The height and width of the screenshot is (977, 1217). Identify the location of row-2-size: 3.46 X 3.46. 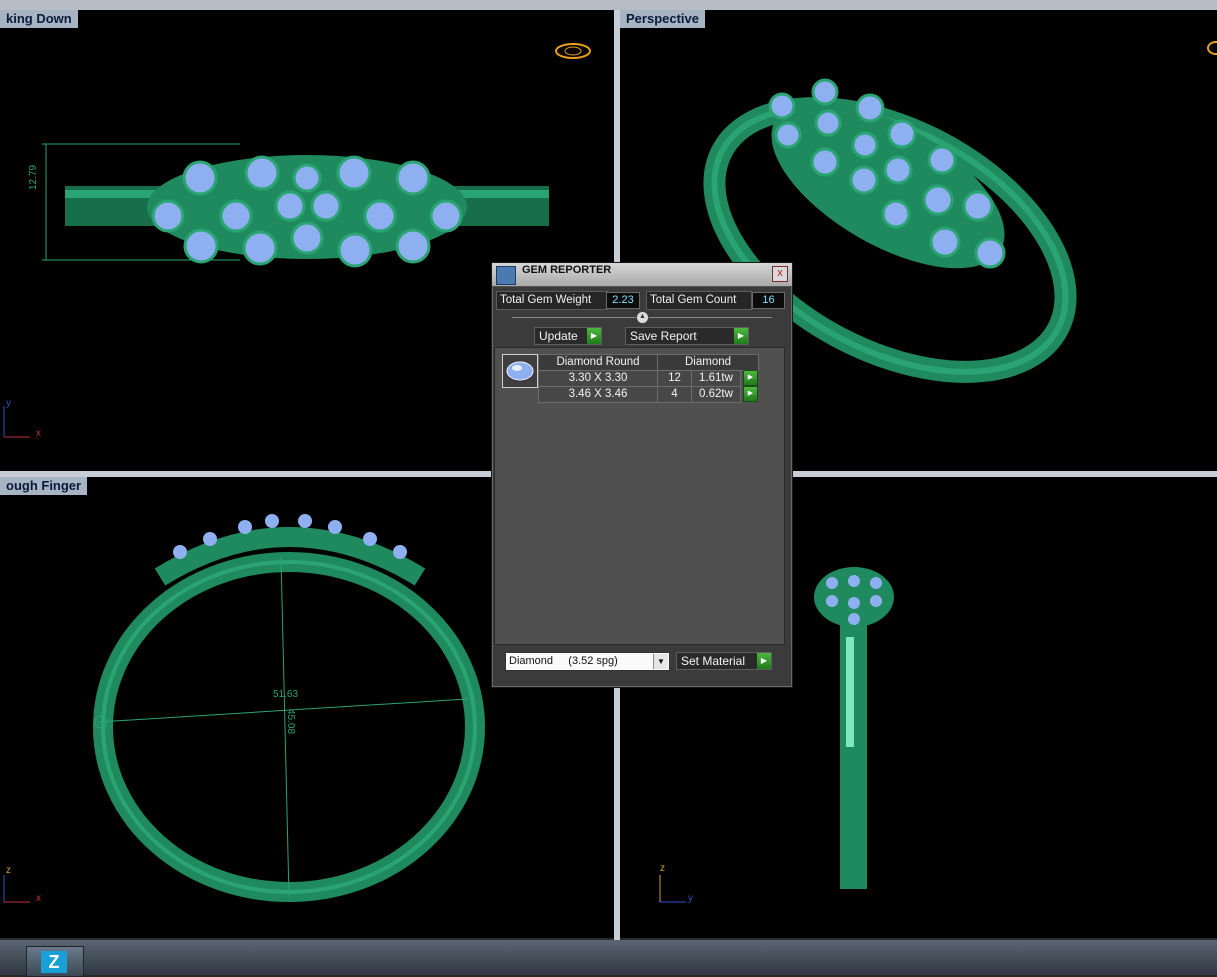
(598, 394).